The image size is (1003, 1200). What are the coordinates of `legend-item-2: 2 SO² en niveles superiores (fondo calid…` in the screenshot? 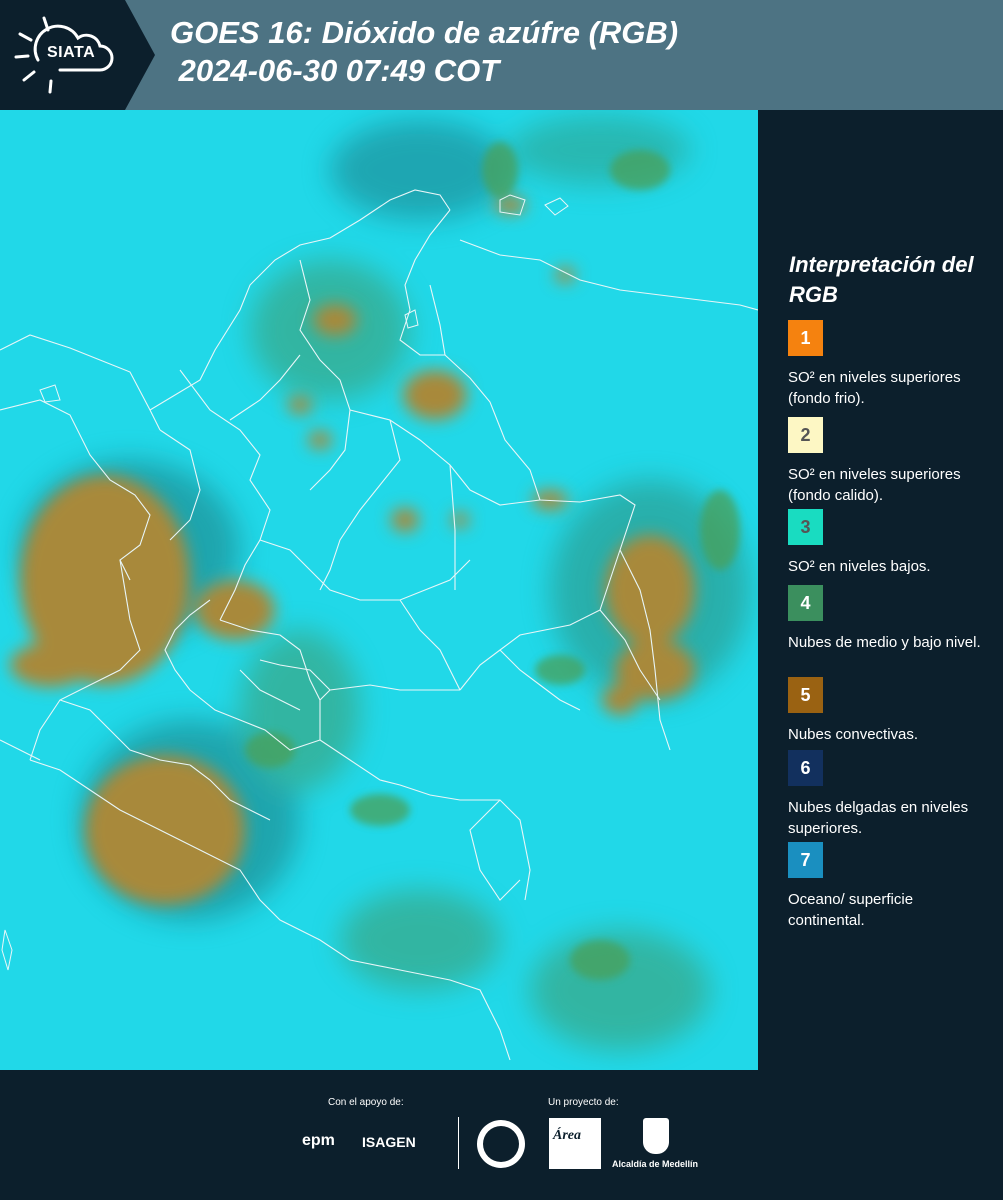 It's located at (890, 461).